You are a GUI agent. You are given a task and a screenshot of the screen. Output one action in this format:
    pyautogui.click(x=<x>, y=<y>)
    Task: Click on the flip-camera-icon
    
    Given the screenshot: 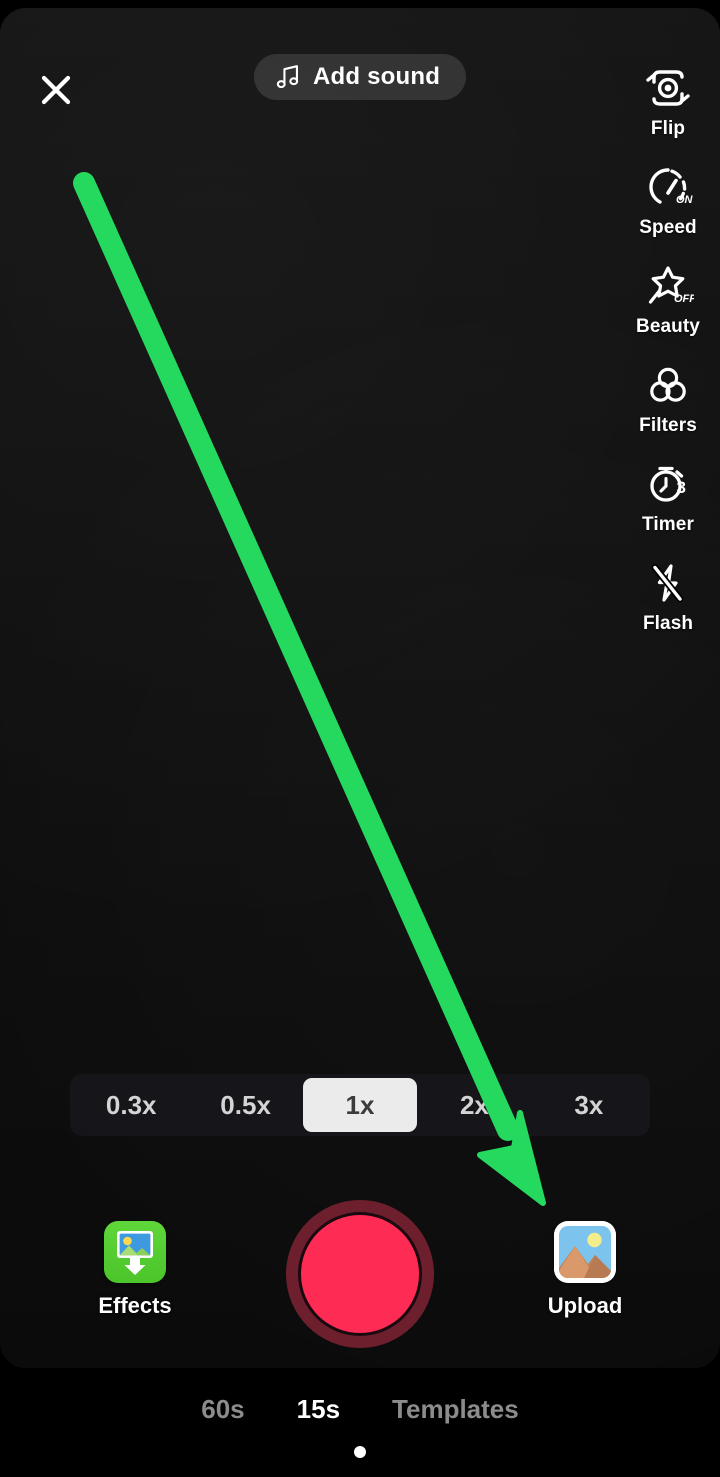 What is the action you would take?
    pyautogui.click(x=668, y=88)
    